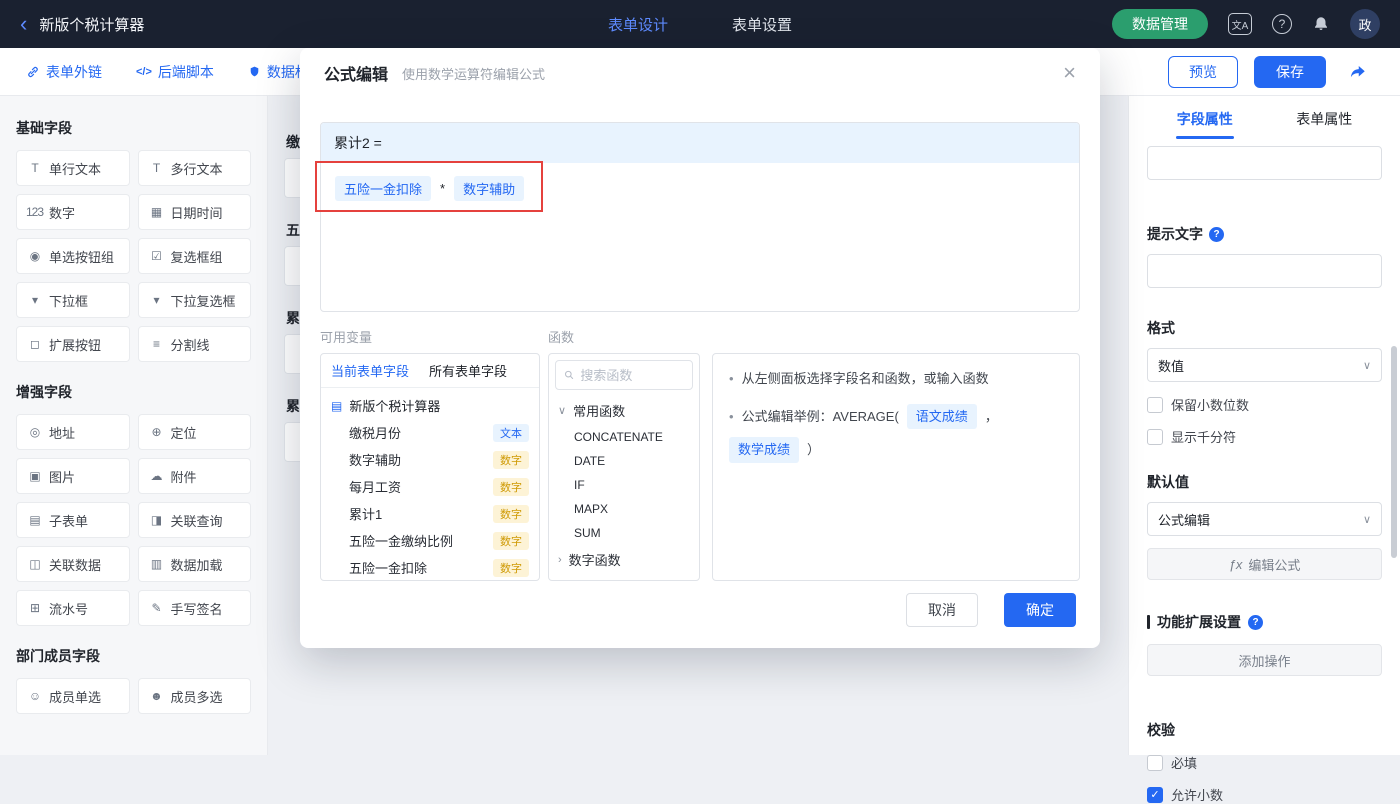 The image size is (1400, 804). Describe the element at coordinates (1203, 71) in the screenshot. I see `preview-button: 预览` at that location.